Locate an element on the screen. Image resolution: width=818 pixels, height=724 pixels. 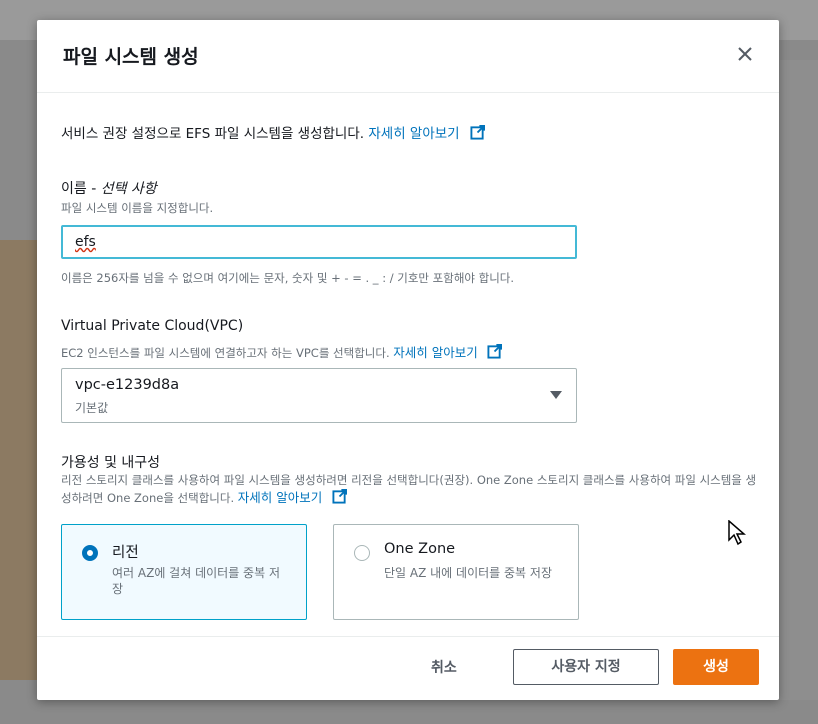
option-description: 단일 AZ 내에 데이터를 중복 저장 is located at coordinates (468, 573).